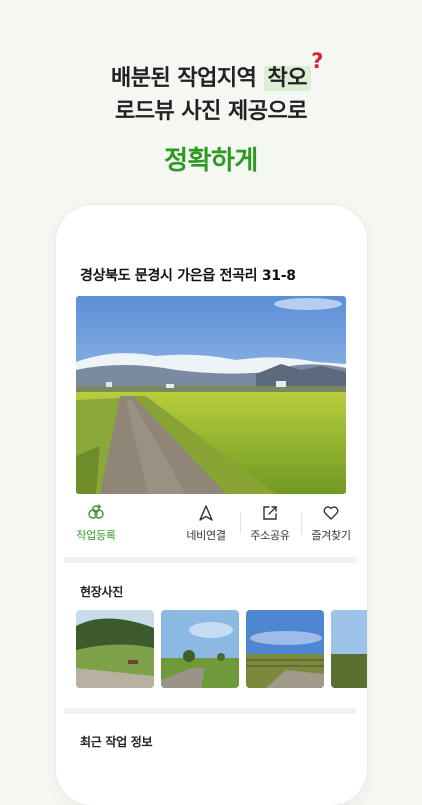  I want to click on navigation-arrow-icon, so click(206, 513).